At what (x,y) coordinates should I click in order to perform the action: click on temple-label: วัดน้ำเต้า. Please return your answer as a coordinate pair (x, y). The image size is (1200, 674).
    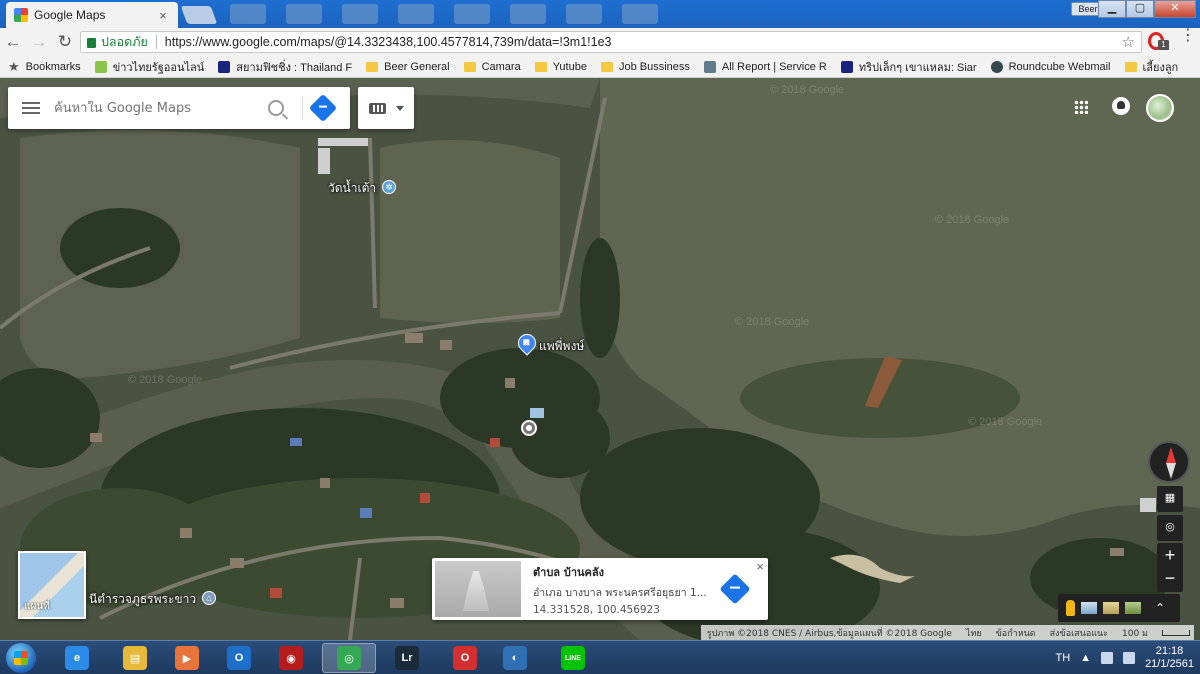
    Looking at the image, I should click on (352, 188).